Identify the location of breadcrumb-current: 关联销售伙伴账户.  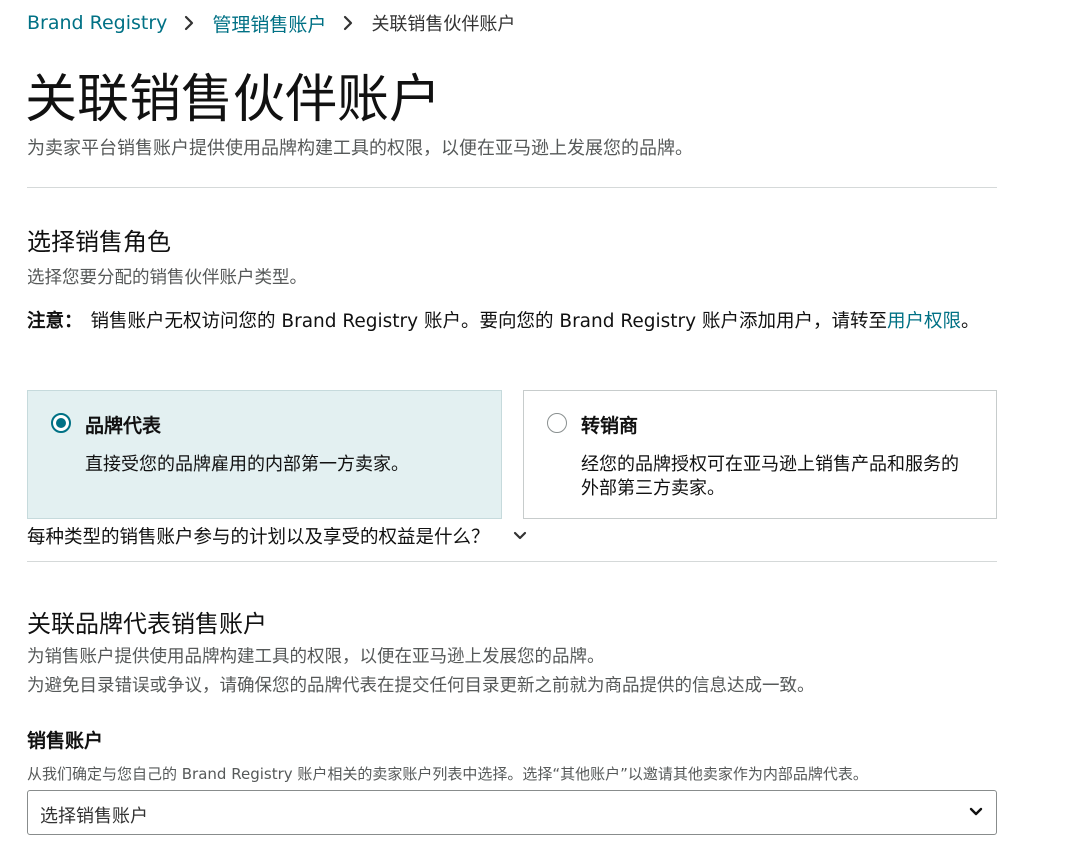
(443, 24).